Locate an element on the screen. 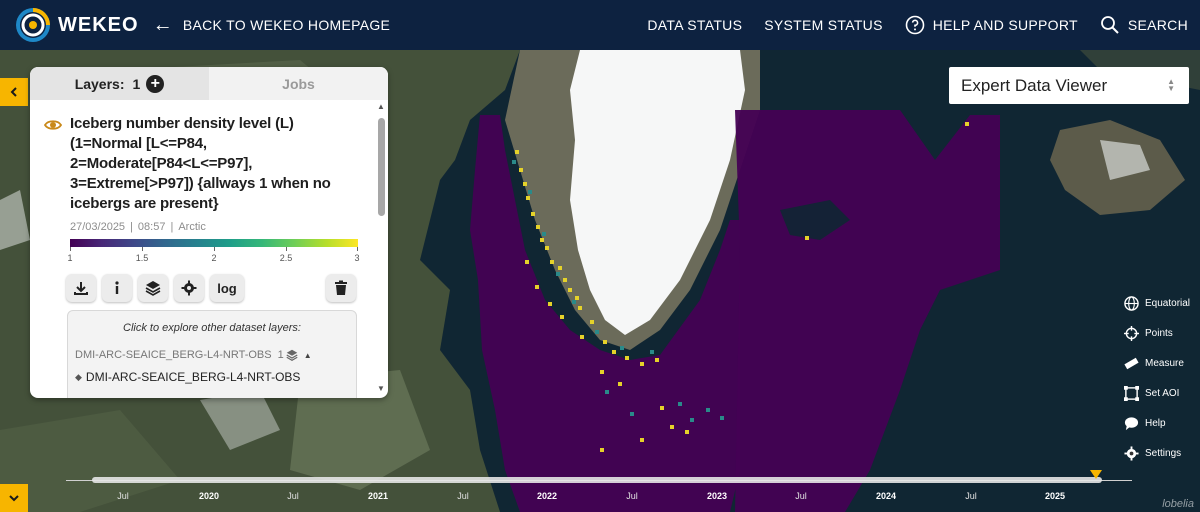 This screenshot has height=512, width=1200. set-aoi-label: Set AOI is located at coordinates (1162, 393).